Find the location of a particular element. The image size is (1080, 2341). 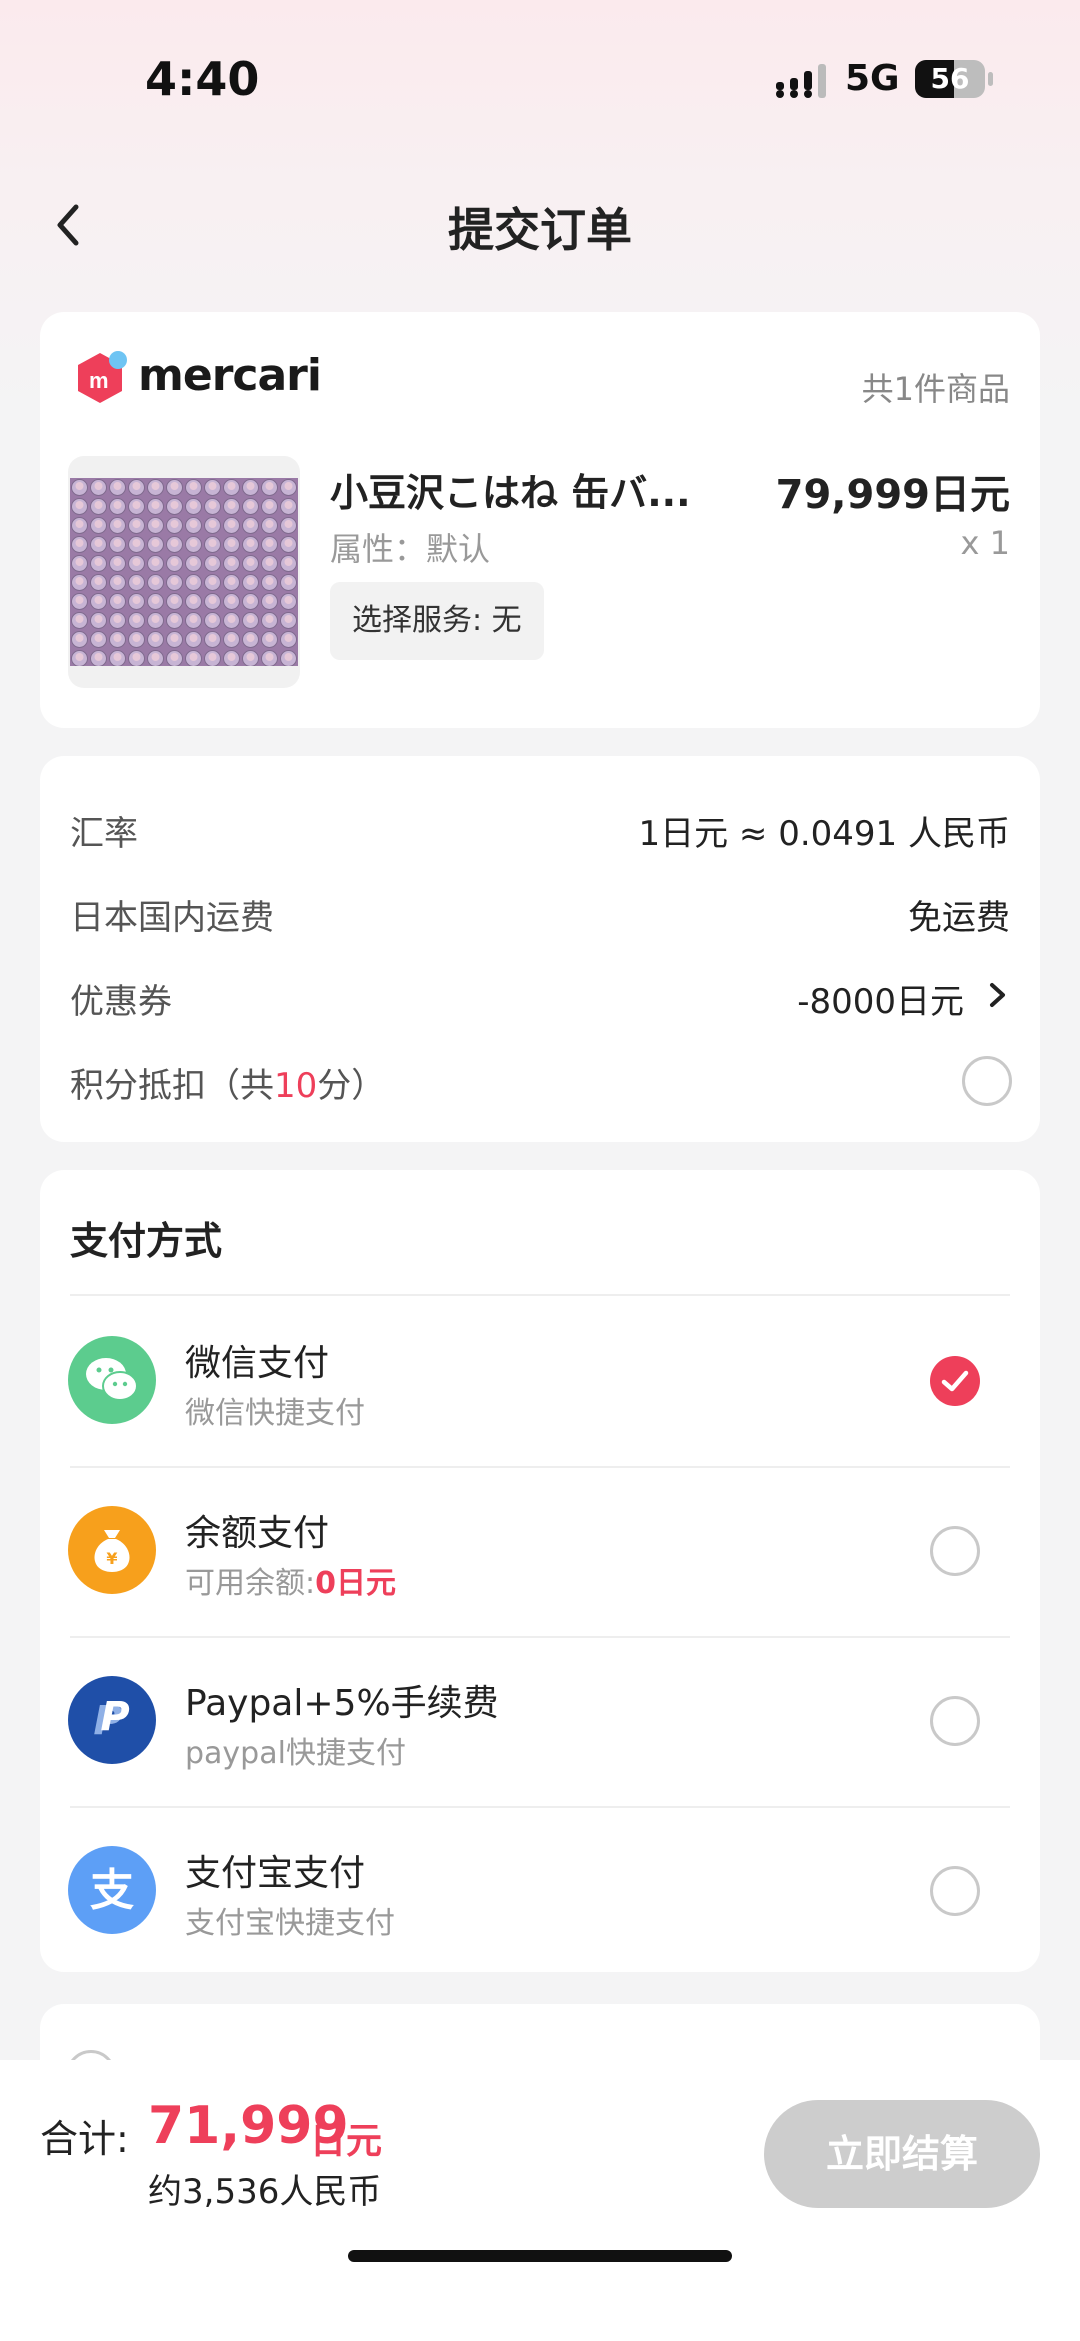

battery-level: 56 is located at coordinates (950, 78).